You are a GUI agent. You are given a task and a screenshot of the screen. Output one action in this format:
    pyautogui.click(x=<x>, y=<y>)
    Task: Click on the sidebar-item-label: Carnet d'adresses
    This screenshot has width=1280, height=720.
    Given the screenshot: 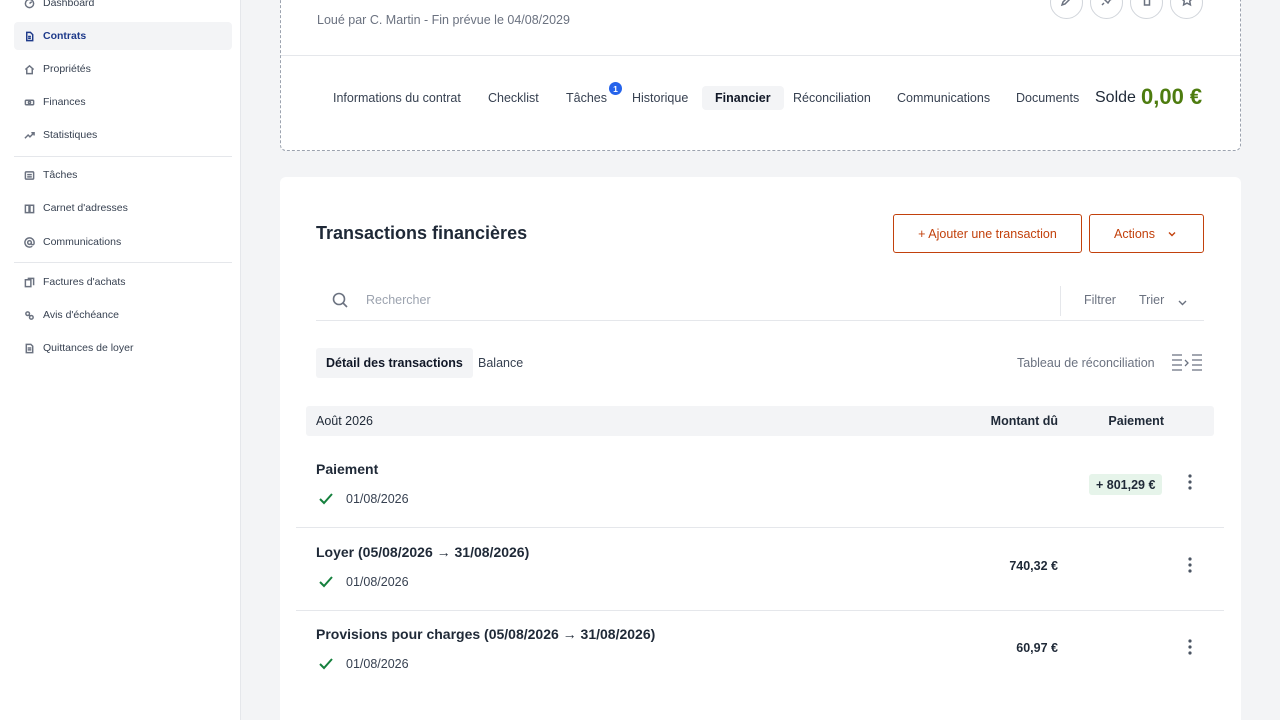 What is the action you would take?
    pyautogui.click(x=85, y=208)
    